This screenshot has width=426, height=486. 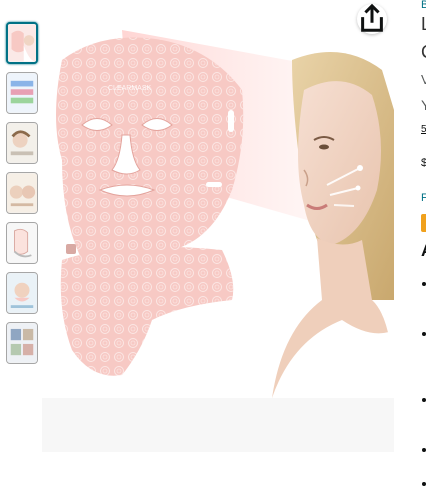 I want to click on returns-link: F, so click(x=423, y=198).